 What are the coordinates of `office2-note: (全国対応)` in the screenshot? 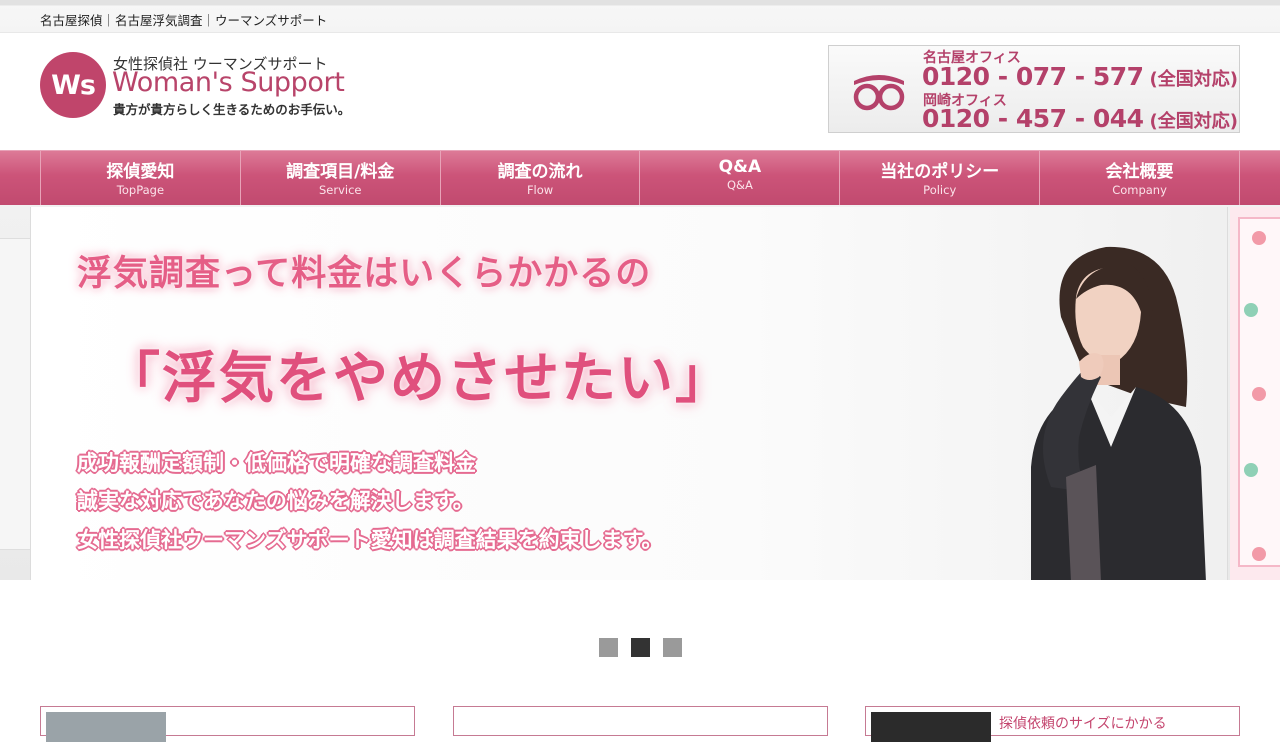 It's located at (1193, 121).